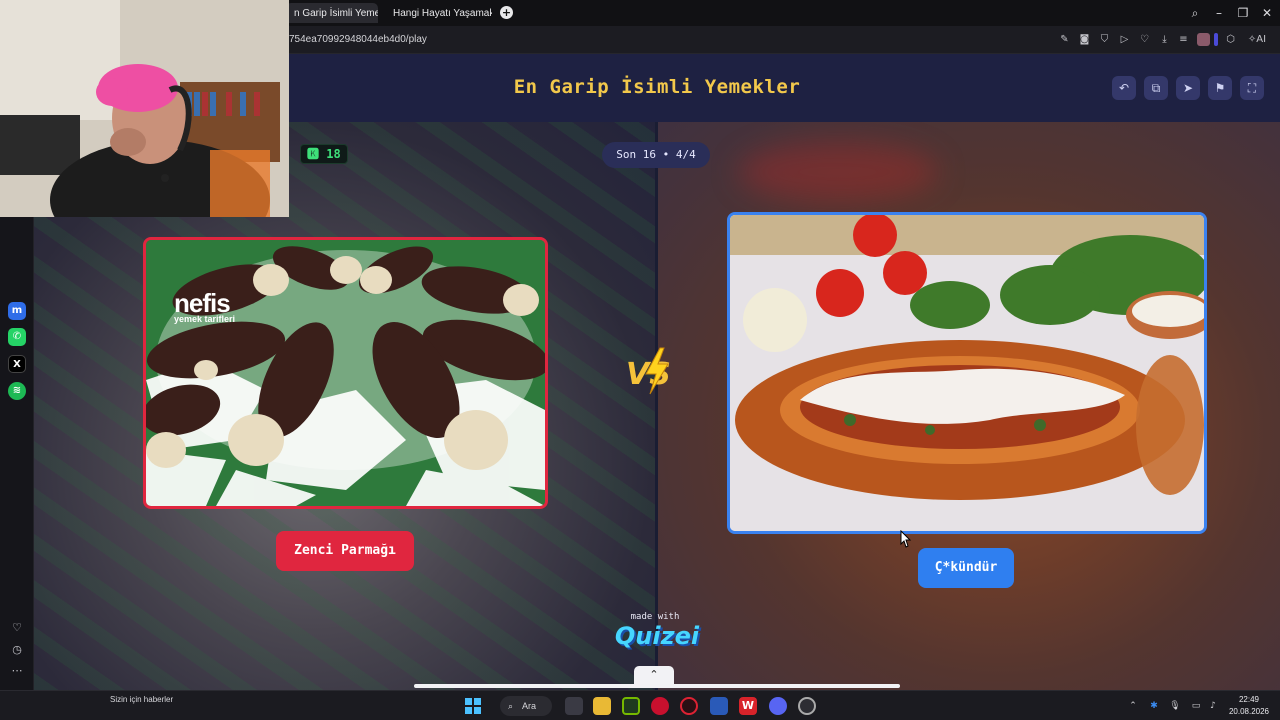 This screenshot has height=720, width=1280. What do you see at coordinates (1084, 39) in the screenshot?
I see `camera-icon: ◙` at bounding box center [1084, 39].